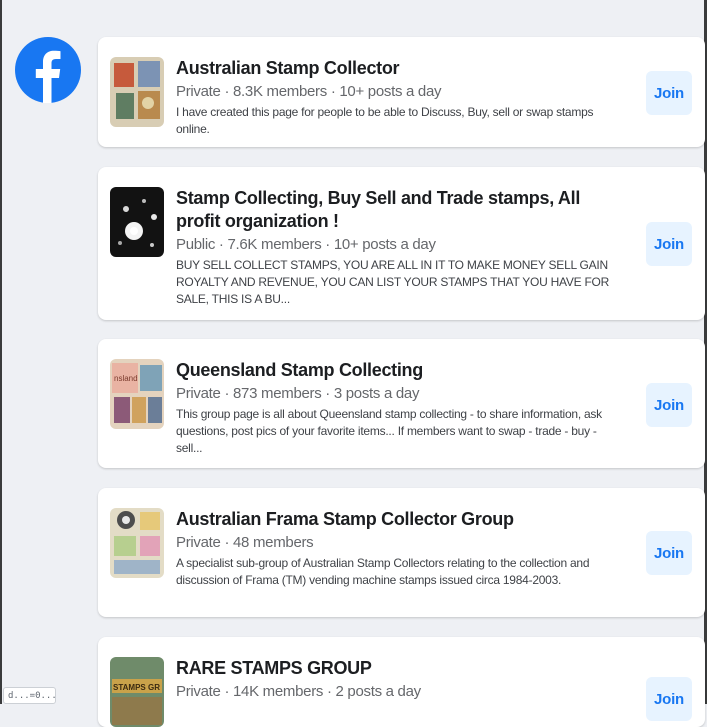 Image resolution: width=707 pixels, height=727 pixels. What do you see at coordinates (298, 691) in the screenshot?
I see `group-meta: Private · 14K members · 2 posts a day` at bounding box center [298, 691].